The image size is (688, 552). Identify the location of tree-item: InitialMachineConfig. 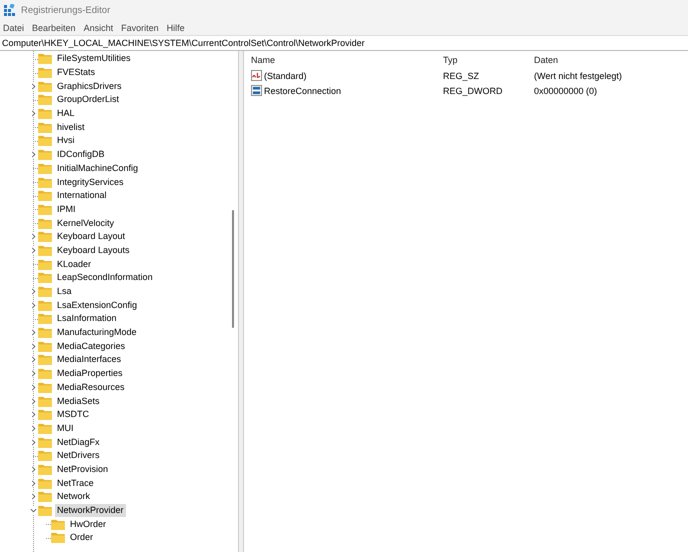
(97, 168).